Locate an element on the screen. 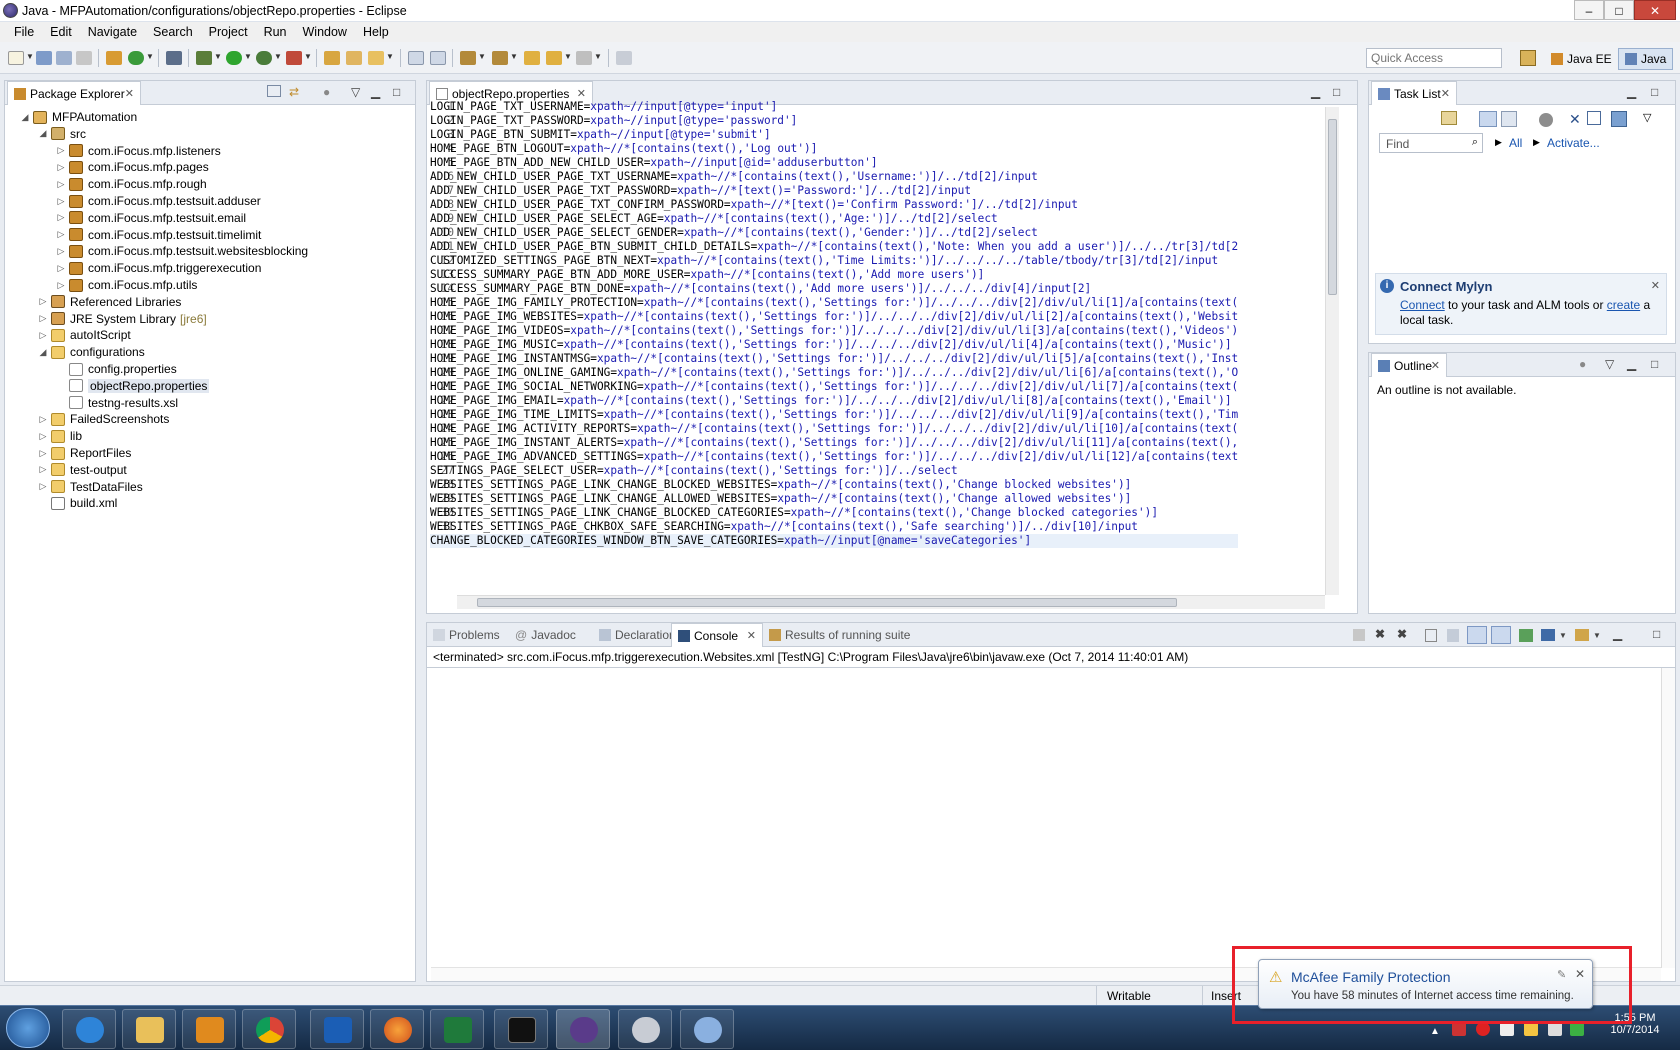 Image resolution: width=1680 pixels, height=1050 pixels. tree-item: ▷ JRE System Library [jre6] is located at coordinates (122, 319).